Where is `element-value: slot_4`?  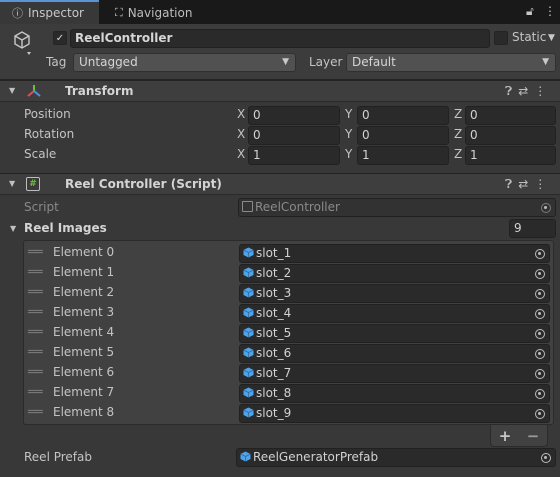 element-value: slot_4 is located at coordinates (274, 313).